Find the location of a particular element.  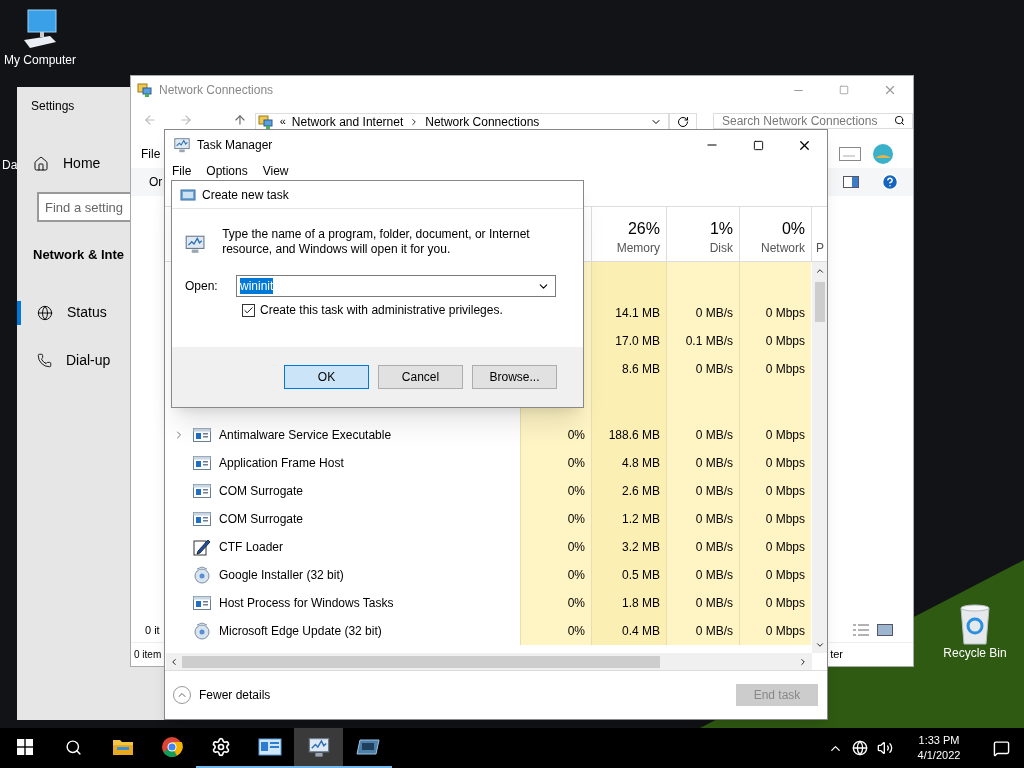

scroll-up-icon is located at coordinates (819, 271).